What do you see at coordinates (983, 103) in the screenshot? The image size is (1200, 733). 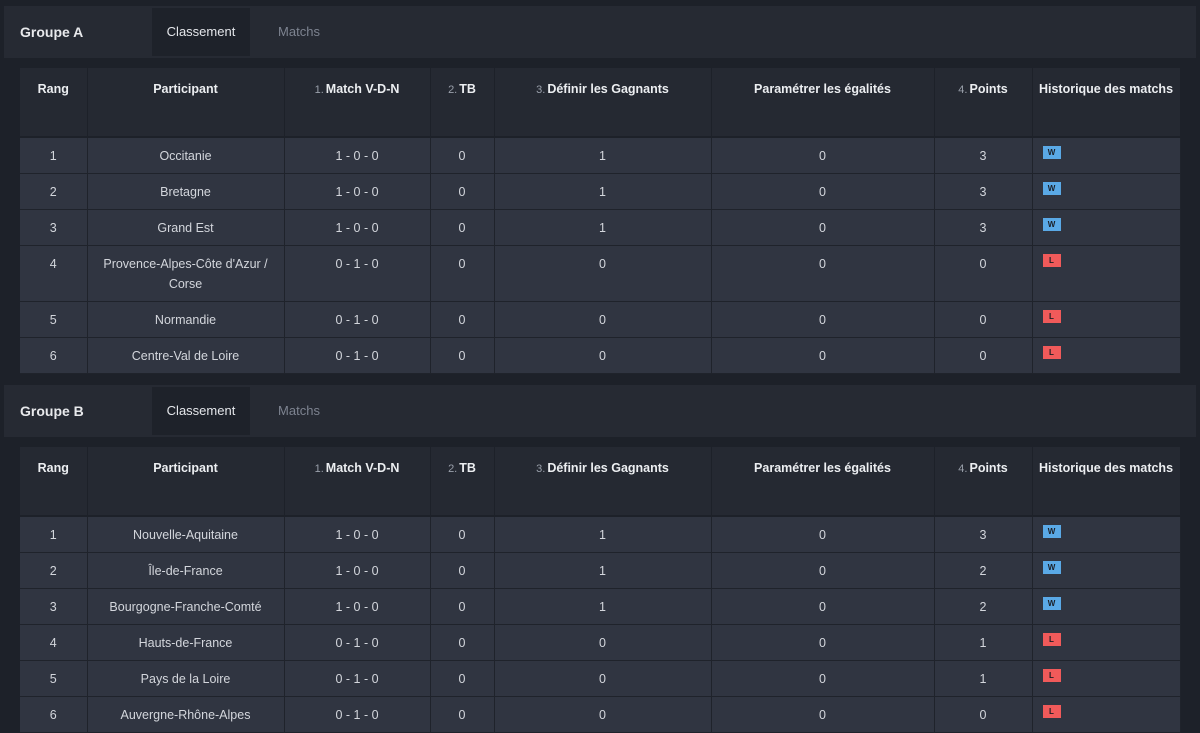 I see `column-header-points: 4. Points` at bounding box center [983, 103].